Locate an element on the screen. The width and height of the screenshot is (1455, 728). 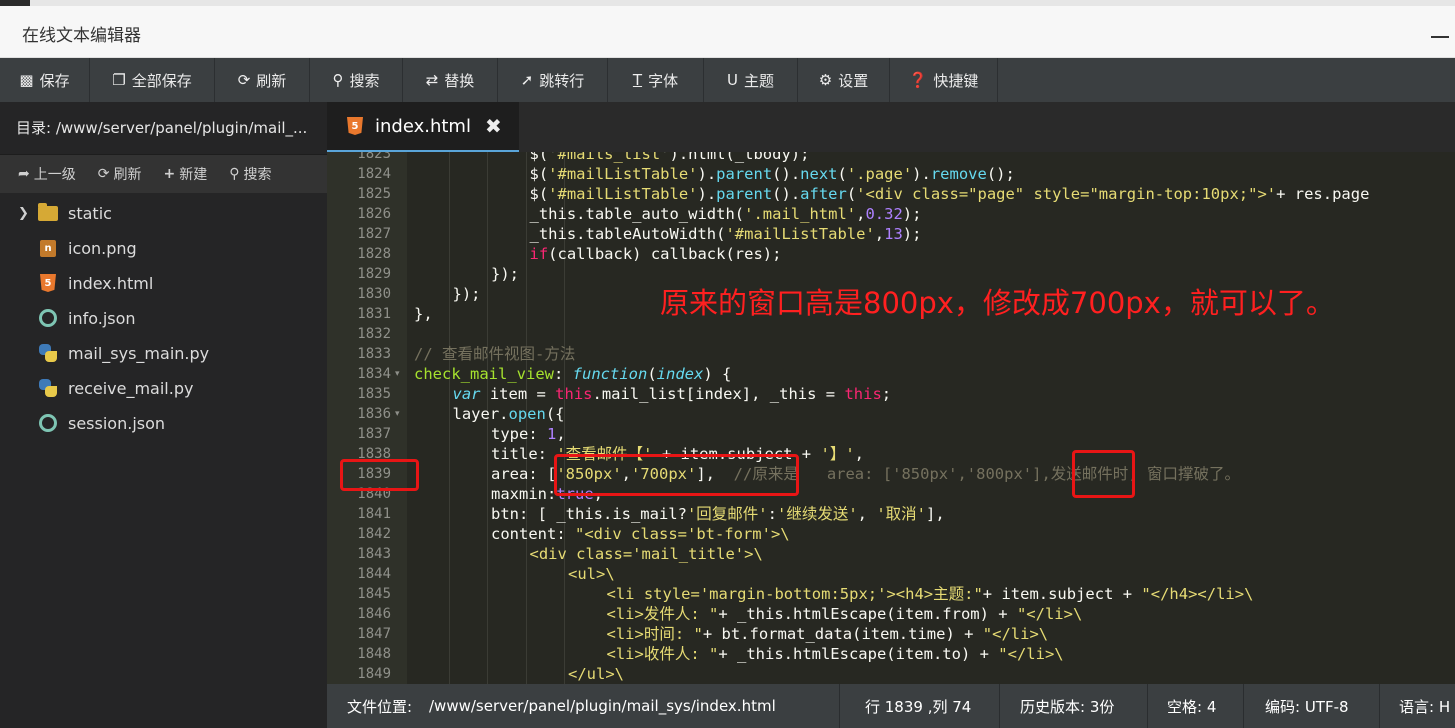
code-token: (callback) callback(res); is located at coordinates (665, 254).